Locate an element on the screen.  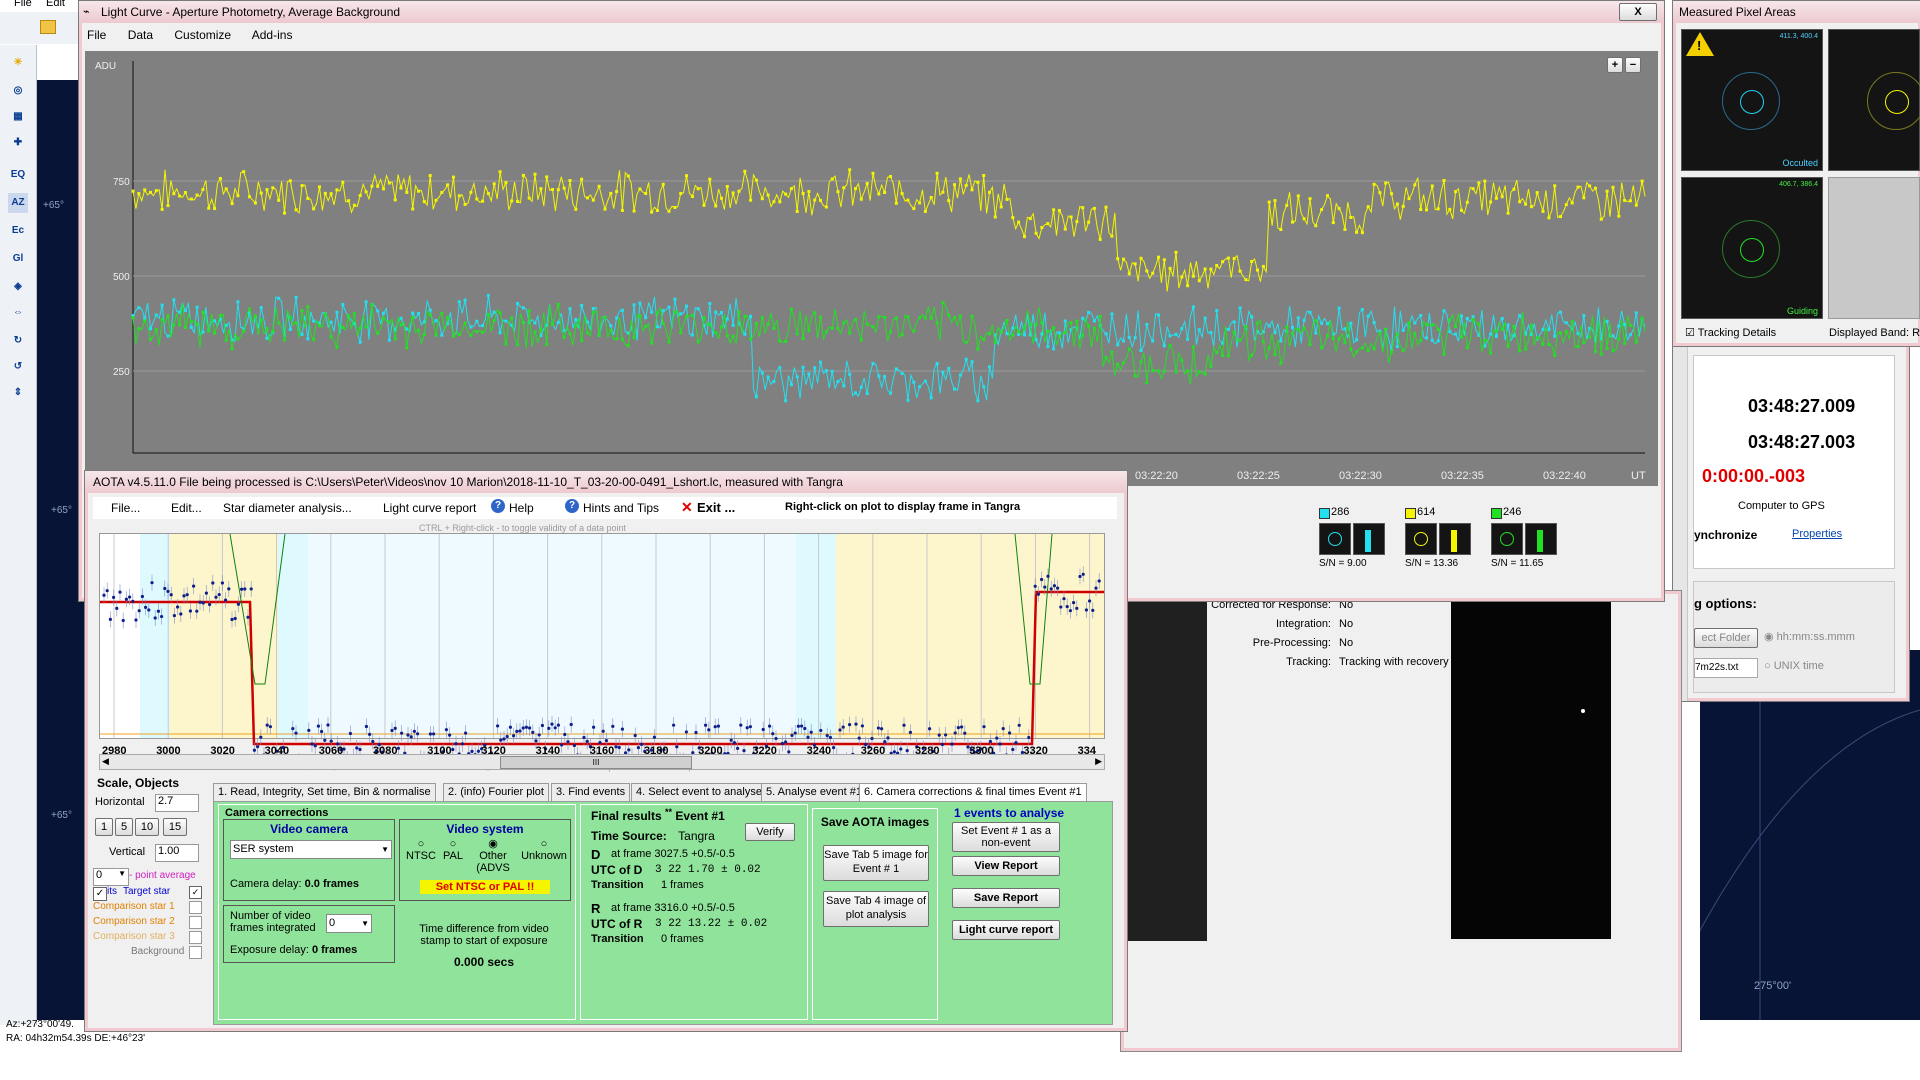
tool-grid-icon: ▦ is located at coordinates (18, 117).